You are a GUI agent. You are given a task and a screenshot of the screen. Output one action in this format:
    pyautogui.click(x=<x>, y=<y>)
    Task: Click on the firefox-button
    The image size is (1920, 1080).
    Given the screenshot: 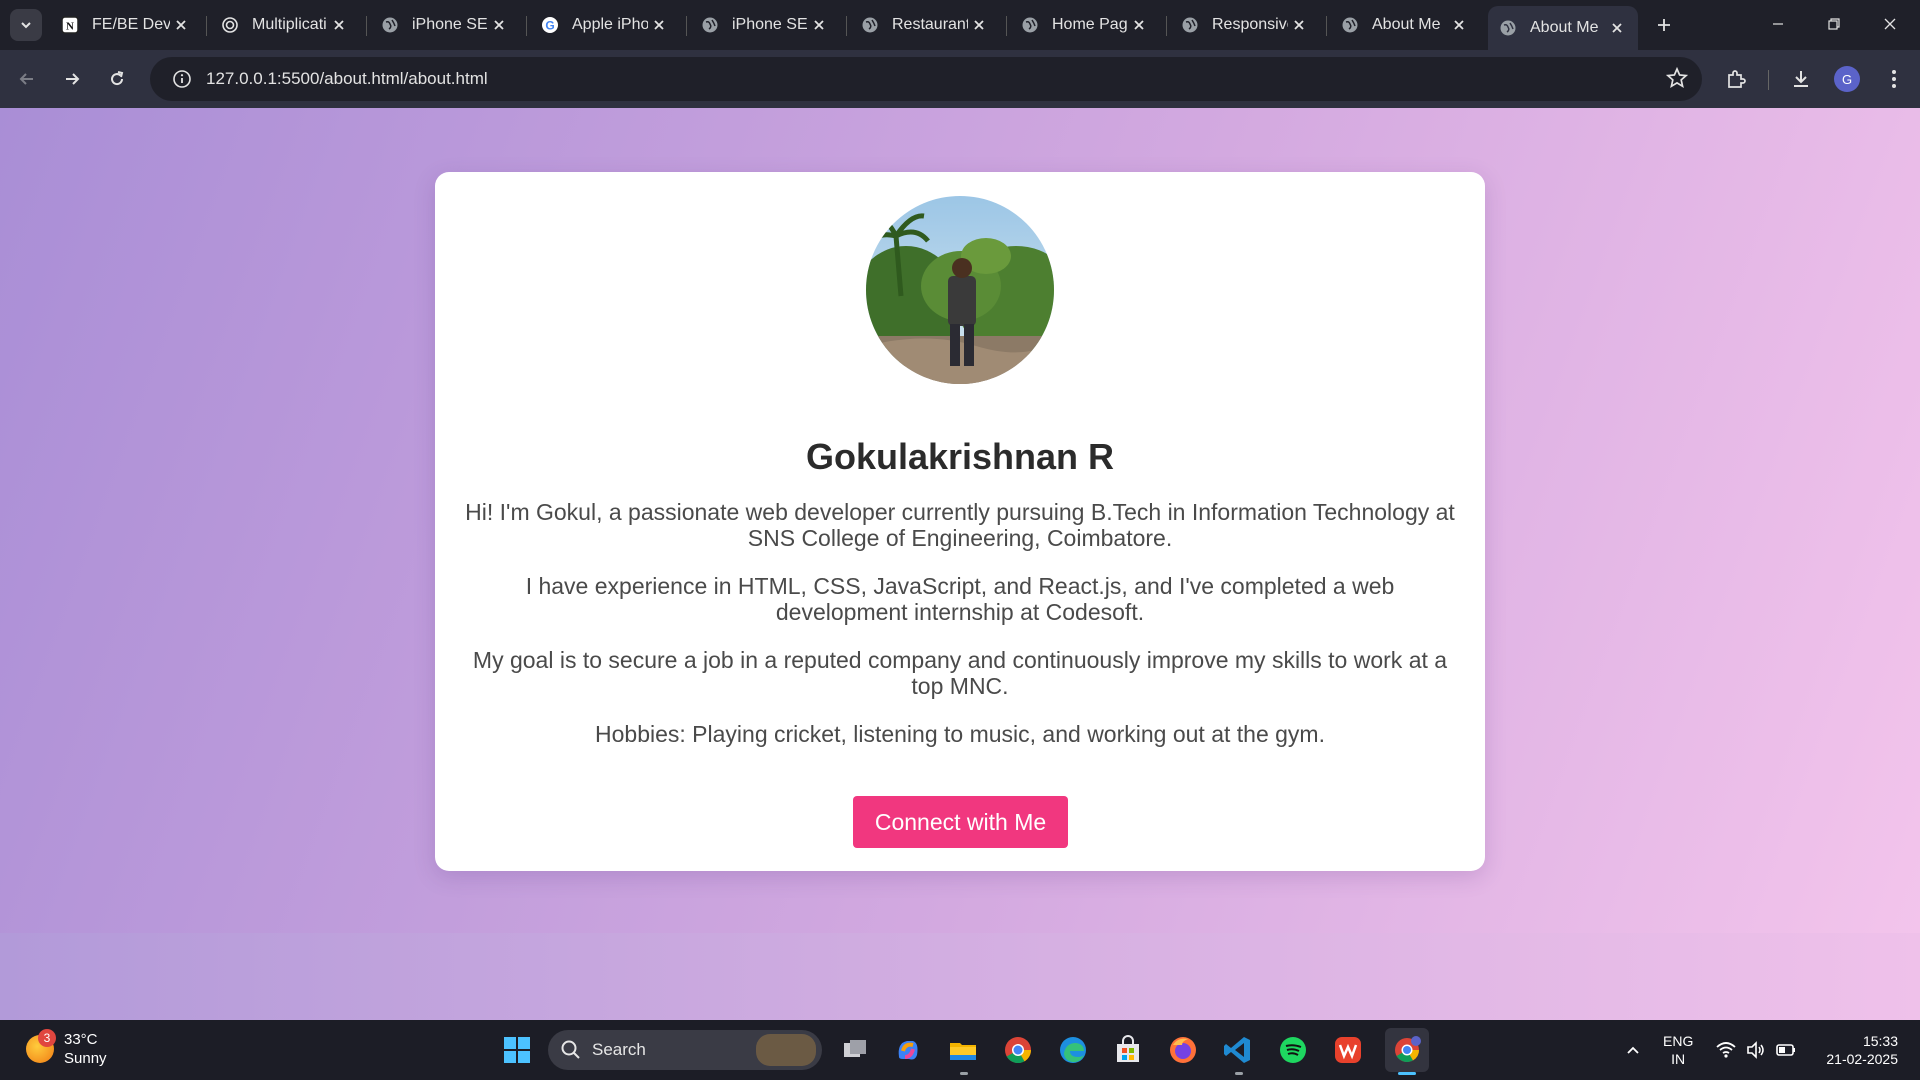 What is the action you would take?
    pyautogui.click(x=1183, y=1050)
    